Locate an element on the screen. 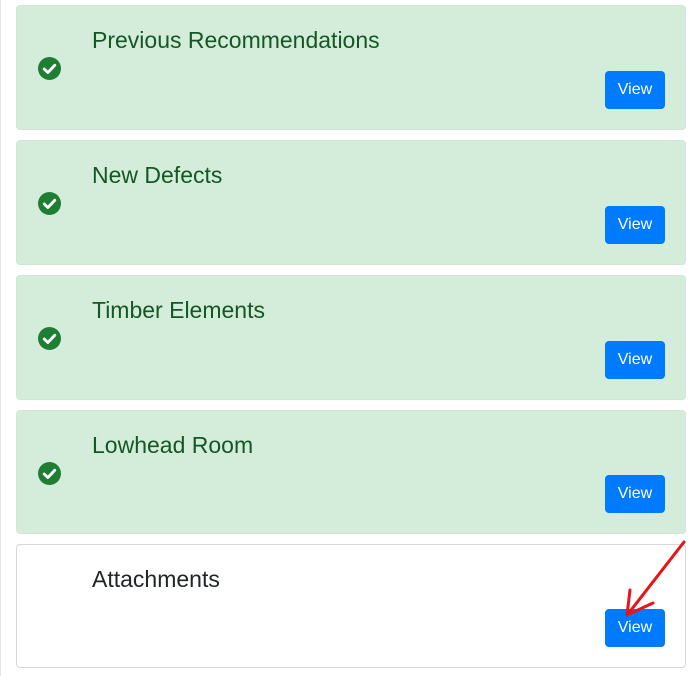 This screenshot has height=676, width=695. section-title: Attachments is located at coordinates (156, 579).